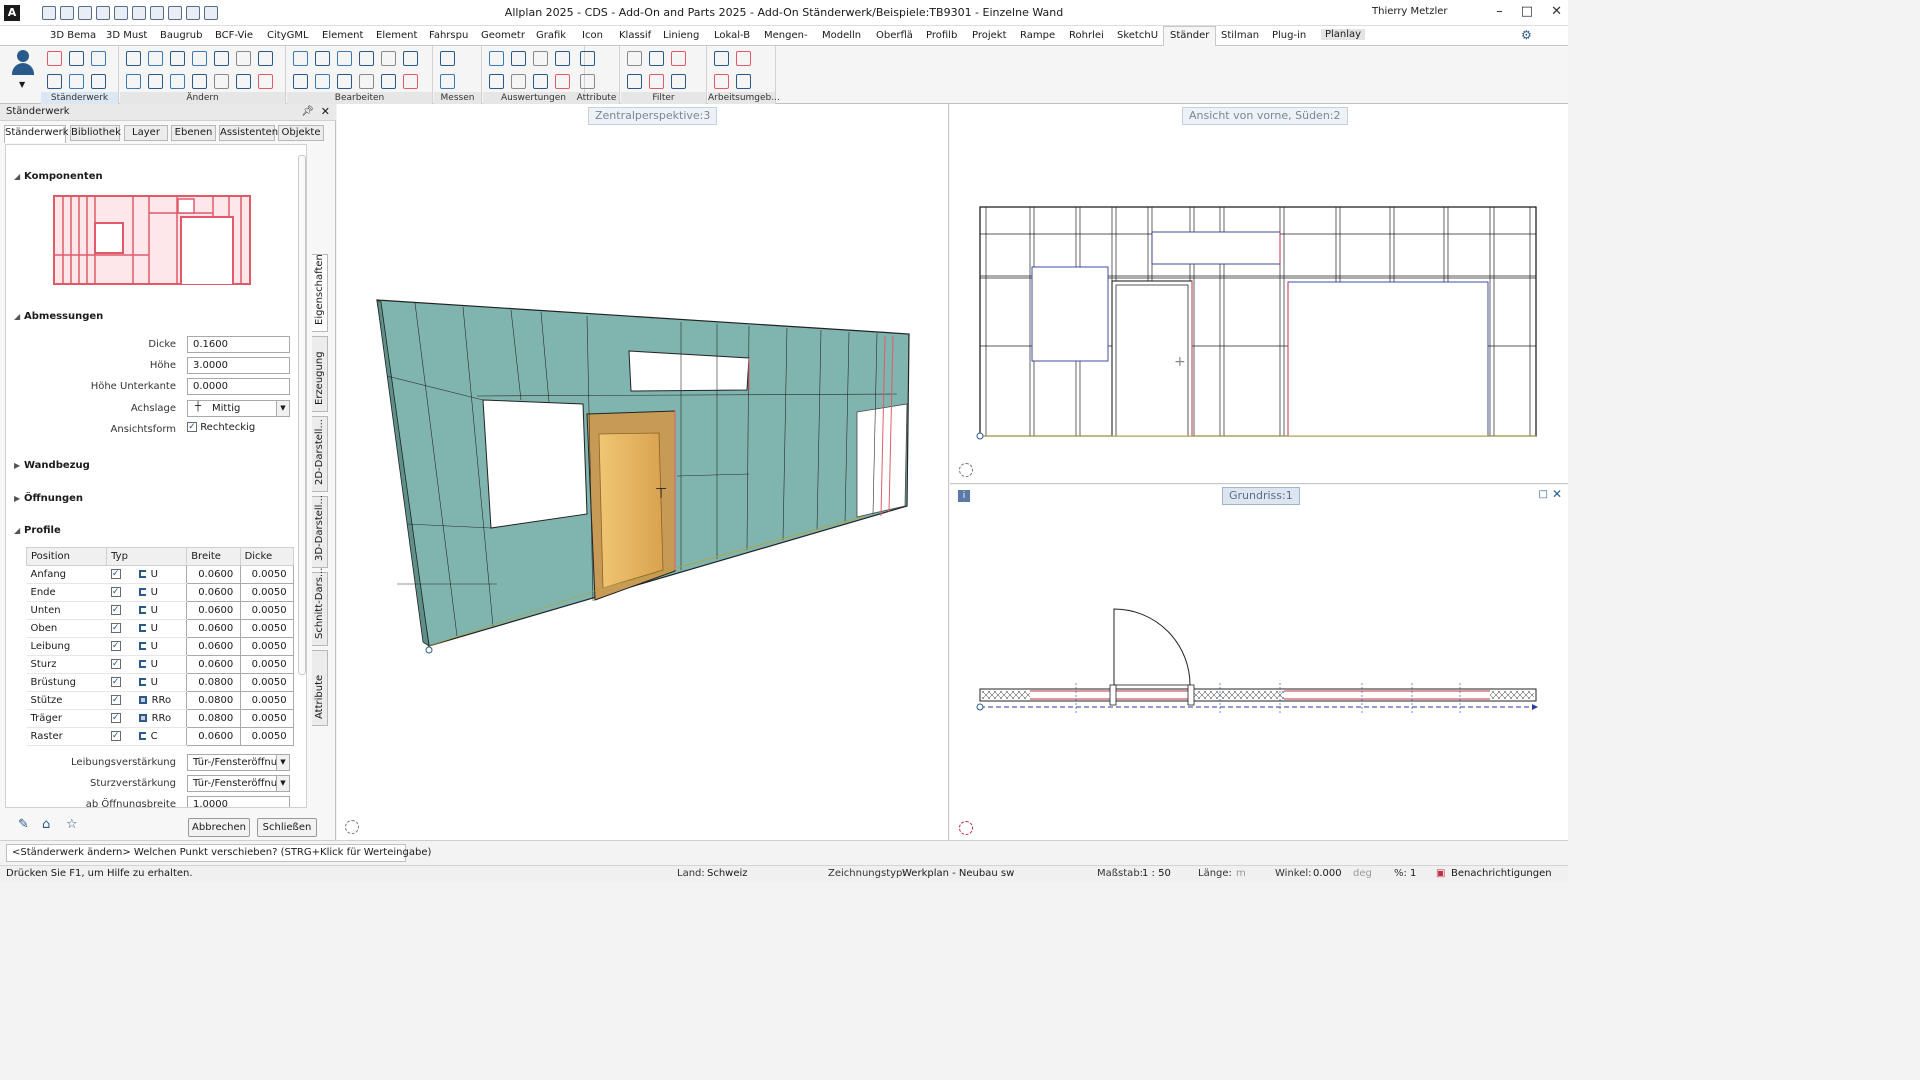 This screenshot has height=1080, width=1920. What do you see at coordinates (146, 133) in the screenshot?
I see `panel-tab-3: Layer` at bounding box center [146, 133].